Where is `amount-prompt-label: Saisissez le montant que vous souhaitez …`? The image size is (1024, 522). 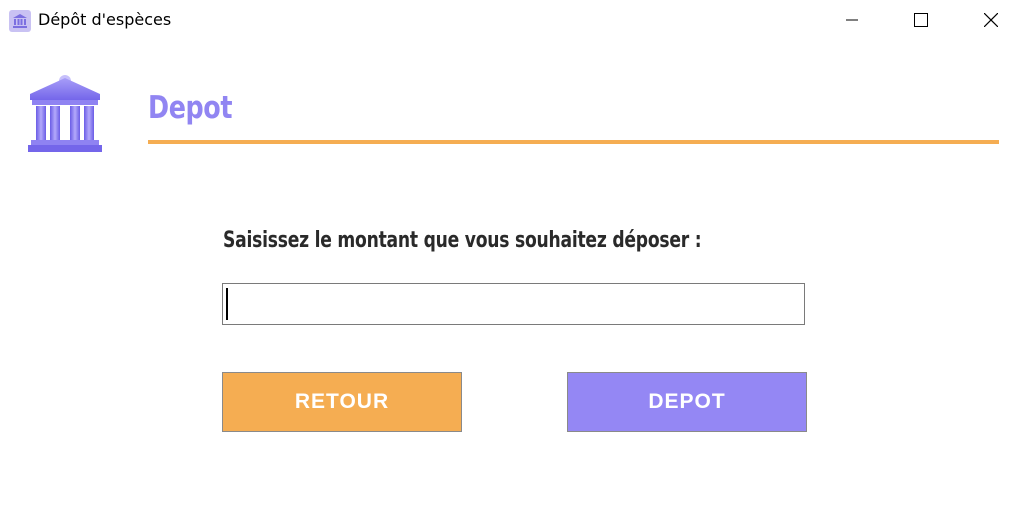 amount-prompt-label: Saisissez le montant que vous souhaitez … is located at coordinates (462, 240).